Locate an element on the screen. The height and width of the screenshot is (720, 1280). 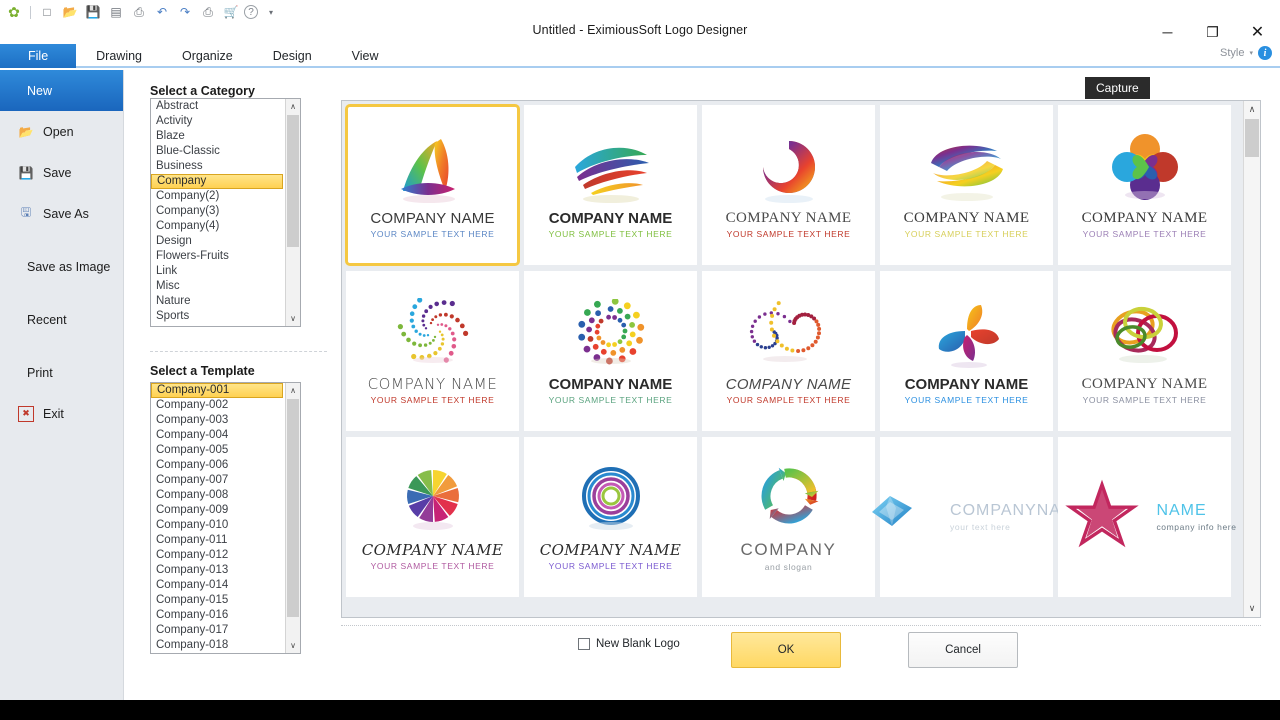
template-item-company-013: Company-013 is located at coordinates (218, 570).